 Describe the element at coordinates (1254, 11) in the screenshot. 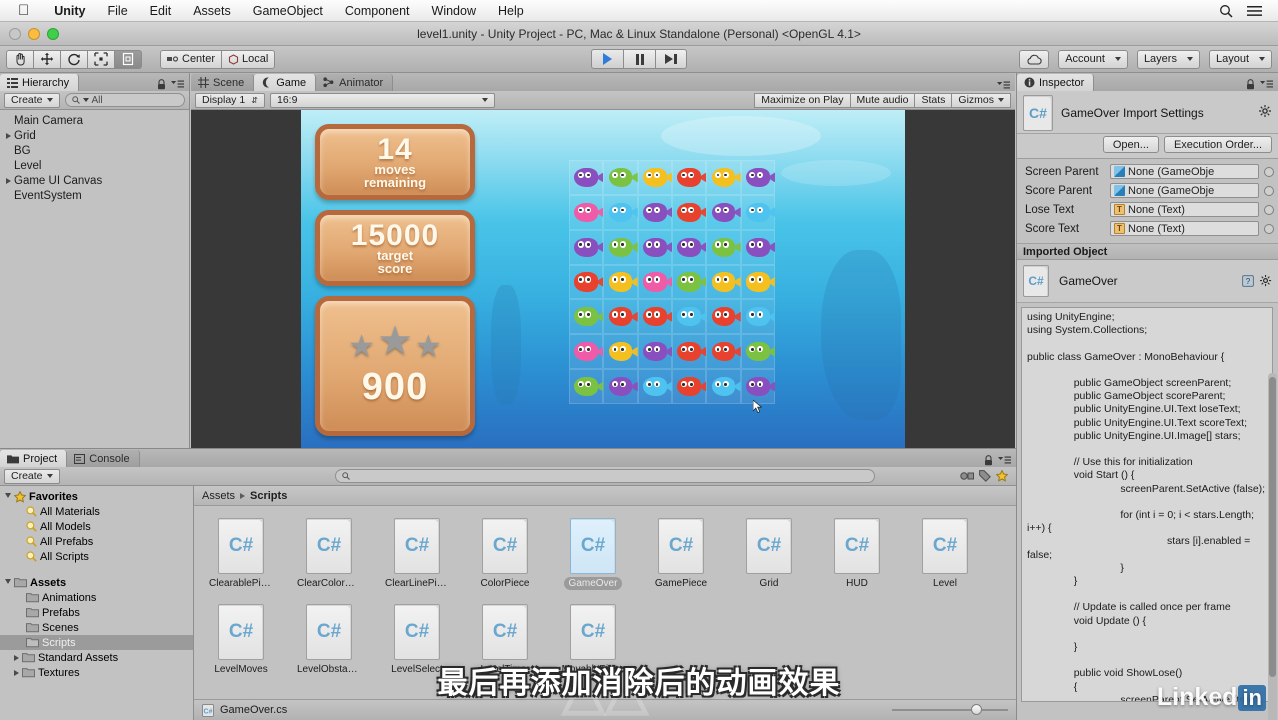

I see `list-icon` at that location.